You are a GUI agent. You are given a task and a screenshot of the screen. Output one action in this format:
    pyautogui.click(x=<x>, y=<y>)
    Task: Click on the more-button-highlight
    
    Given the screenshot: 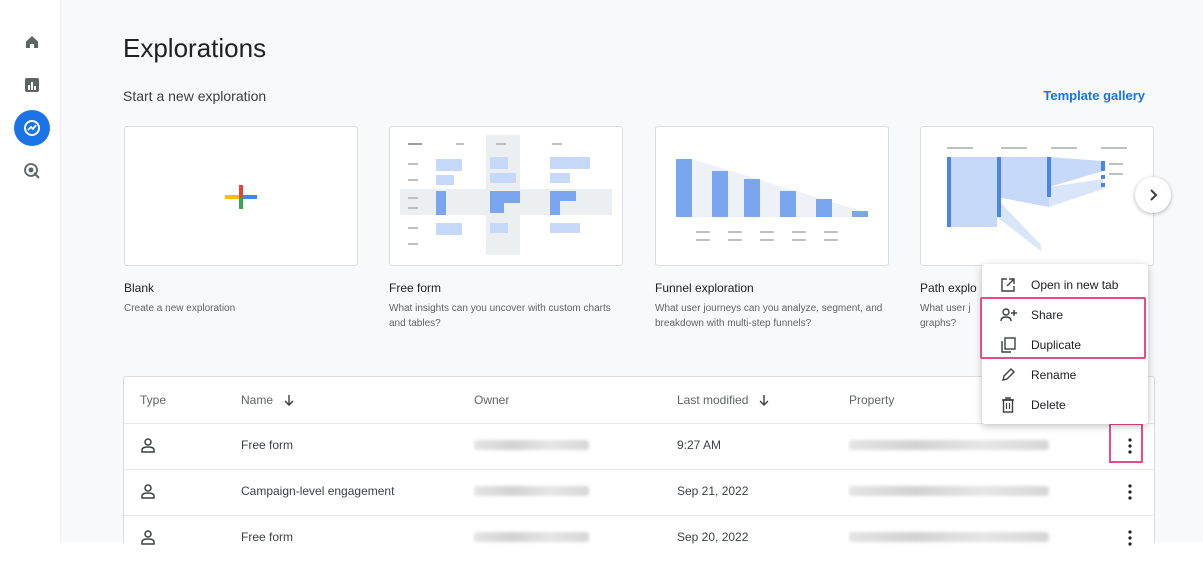 What is the action you would take?
    pyautogui.click(x=1126, y=443)
    